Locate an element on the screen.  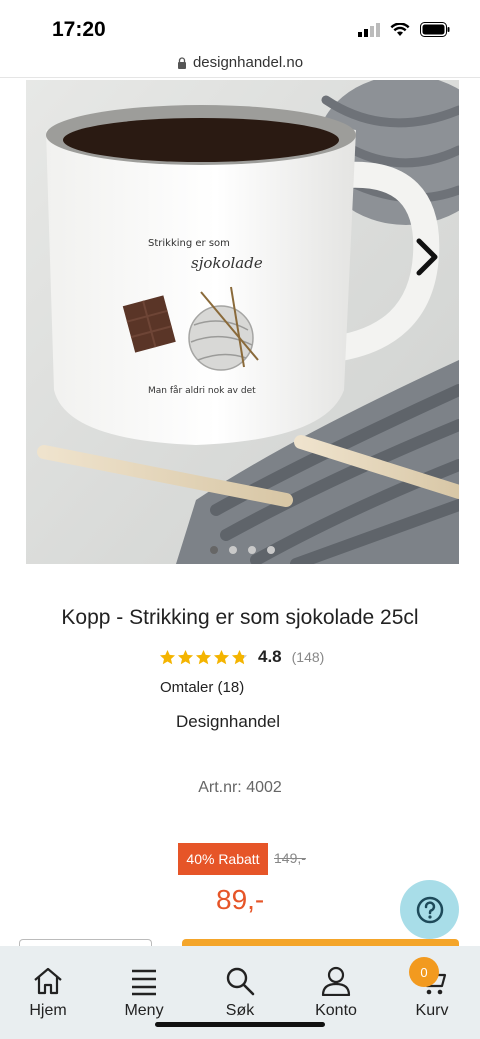
mug-text-script: sjokolade is located at coordinates (227, 263).